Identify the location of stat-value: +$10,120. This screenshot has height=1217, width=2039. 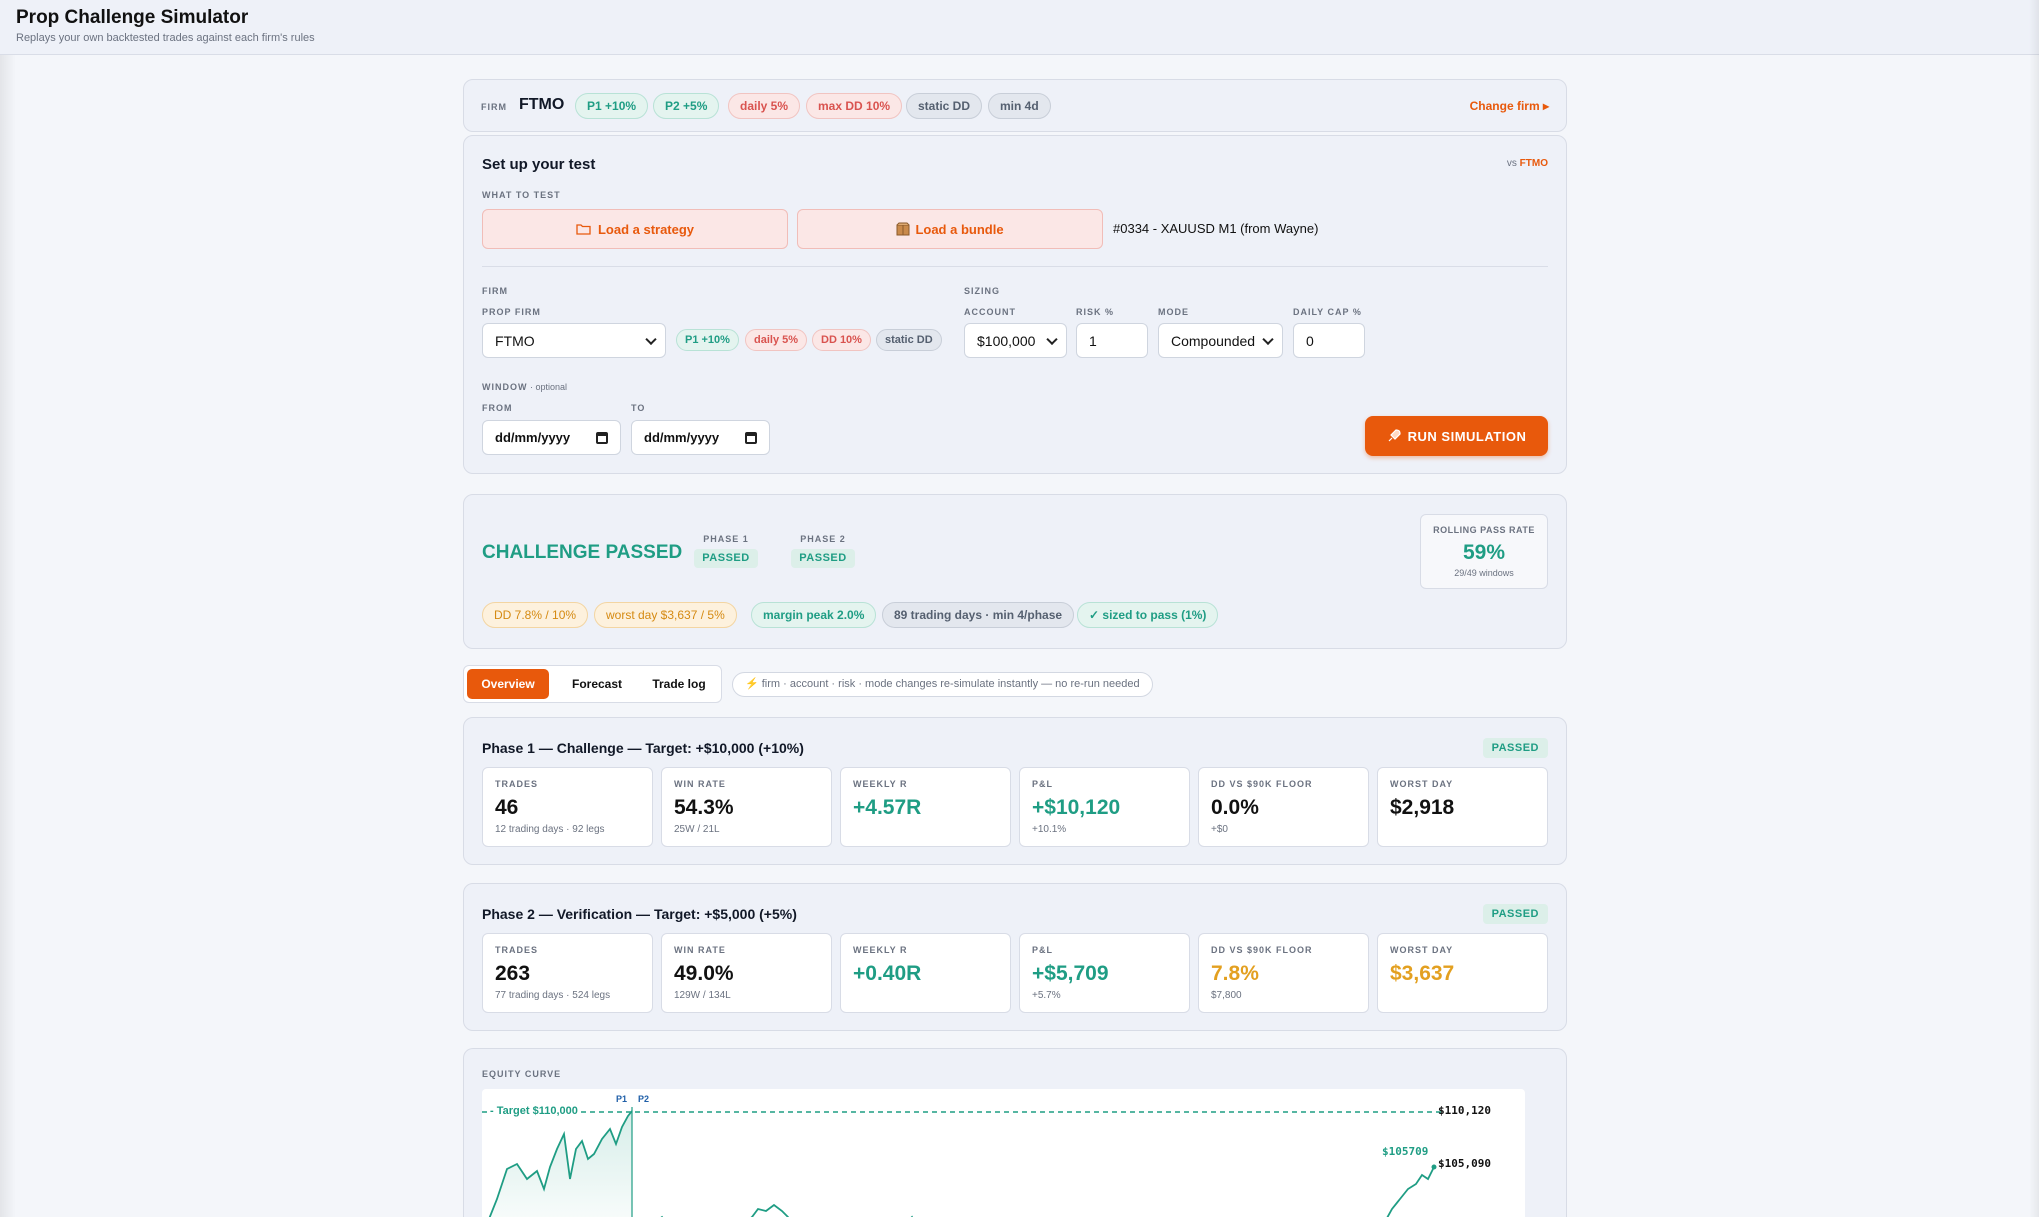
(1076, 807).